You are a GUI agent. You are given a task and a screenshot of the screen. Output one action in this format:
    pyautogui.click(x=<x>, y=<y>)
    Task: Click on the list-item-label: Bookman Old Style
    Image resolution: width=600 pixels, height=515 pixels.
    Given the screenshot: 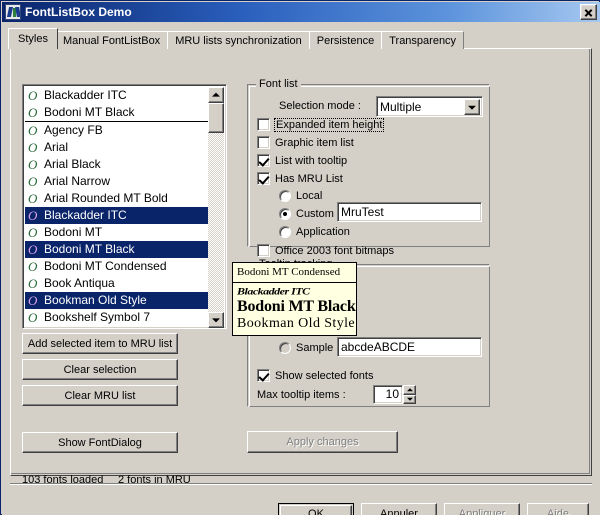 What is the action you would take?
    pyautogui.click(x=95, y=300)
    